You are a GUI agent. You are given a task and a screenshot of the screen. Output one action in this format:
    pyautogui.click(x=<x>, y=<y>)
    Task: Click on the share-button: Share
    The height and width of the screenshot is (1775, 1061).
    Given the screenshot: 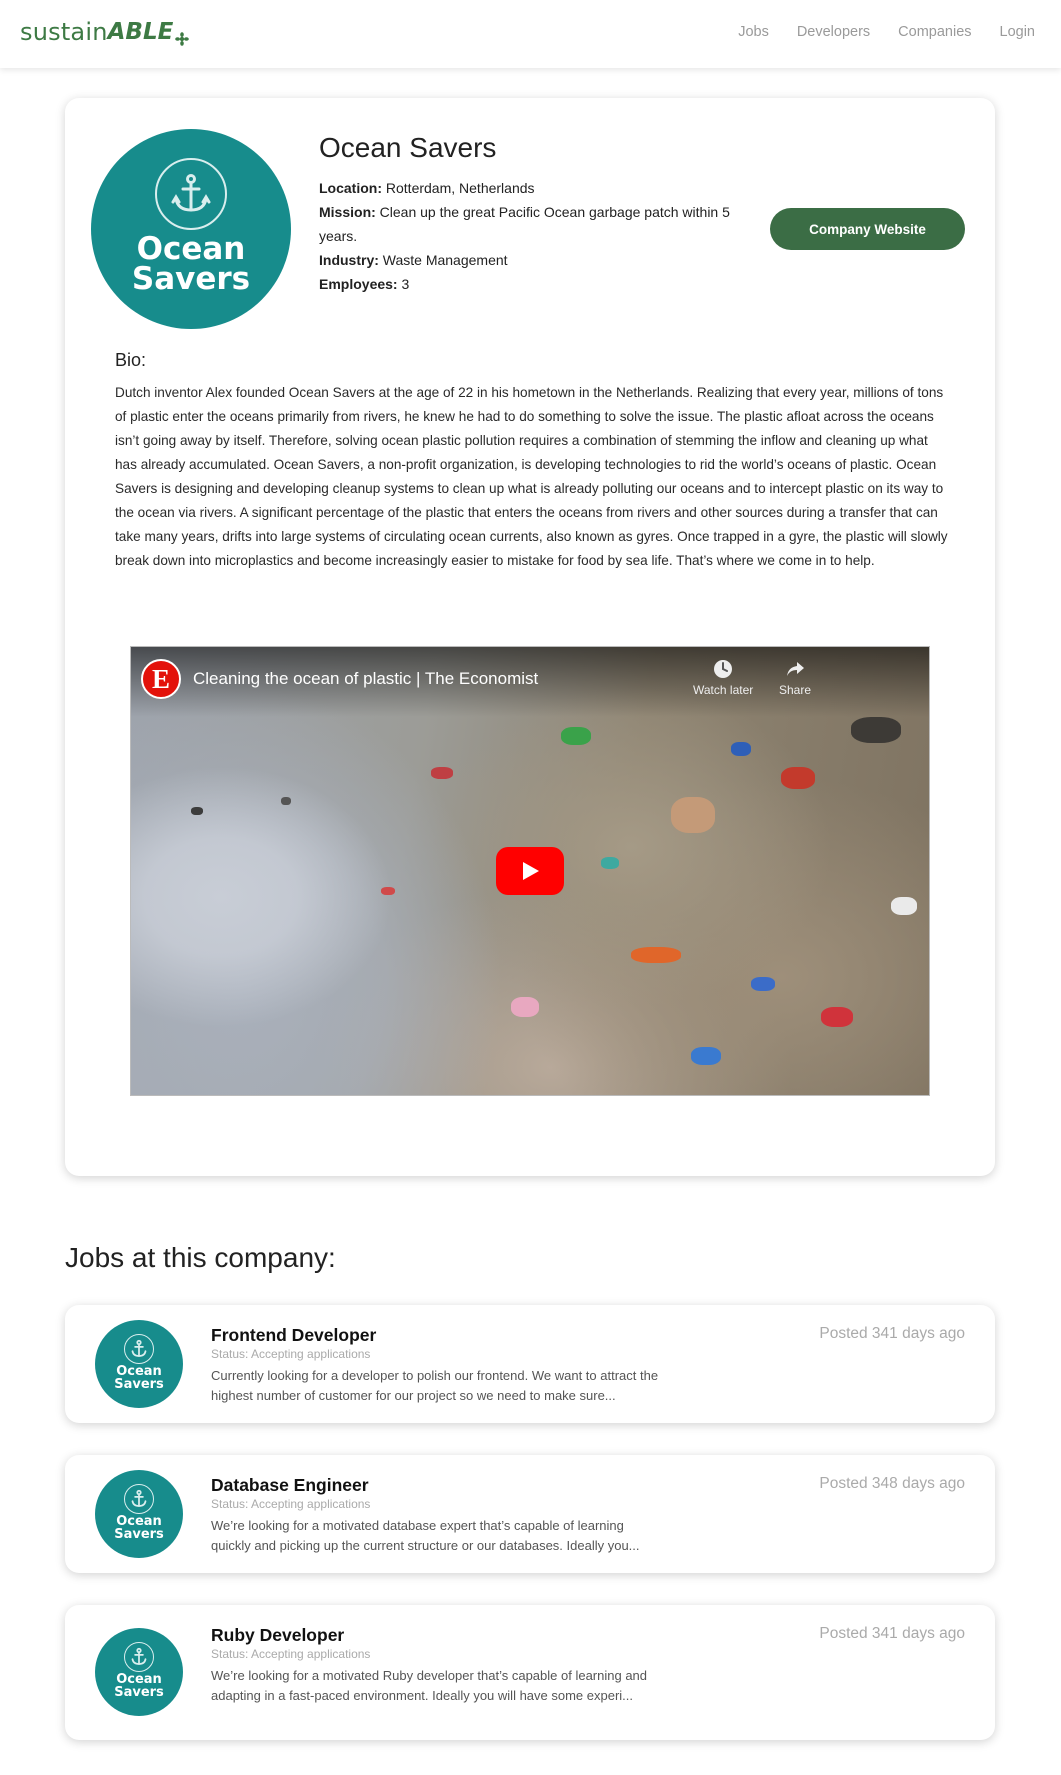 What is the action you would take?
    pyautogui.click(x=795, y=678)
    